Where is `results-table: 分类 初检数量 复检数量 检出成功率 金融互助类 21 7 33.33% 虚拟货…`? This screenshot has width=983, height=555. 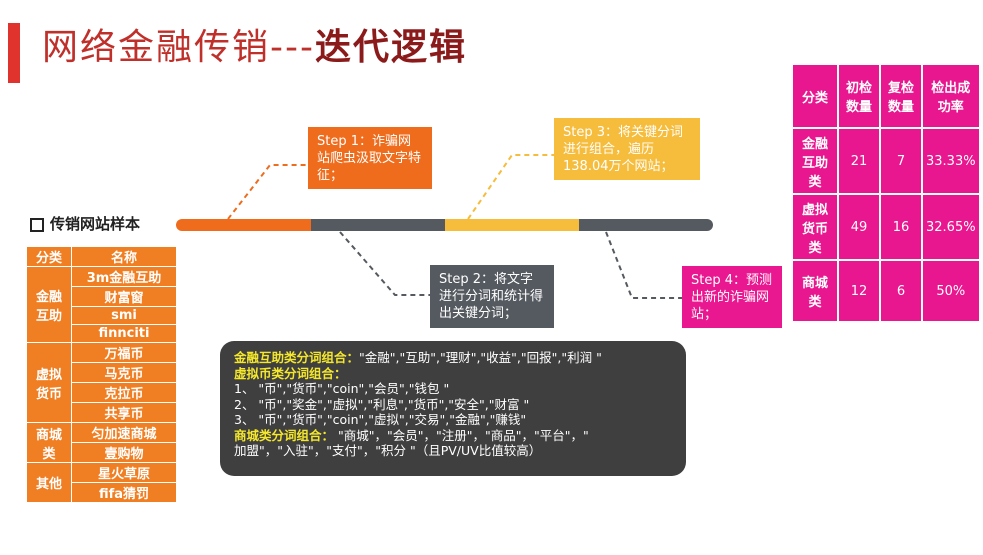 results-table: 分类 初检数量 复检数量 检出成功率 金融互助类 21 7 33.33% 虚拟货… is located at coordinates (886, 193).